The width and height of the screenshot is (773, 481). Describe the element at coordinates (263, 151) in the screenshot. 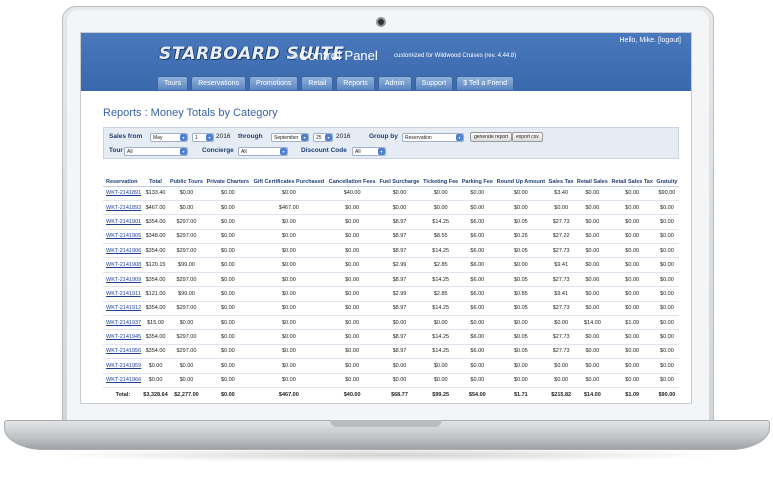

I see `concierge-select: All ▾` at that location.